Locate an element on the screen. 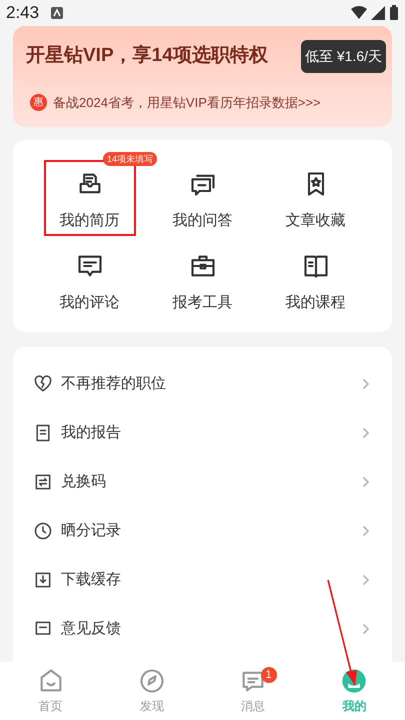 The width and height of the screenshot is (405, 720). shortcut-item: 我的问答 is located at coordinates (202, 198).